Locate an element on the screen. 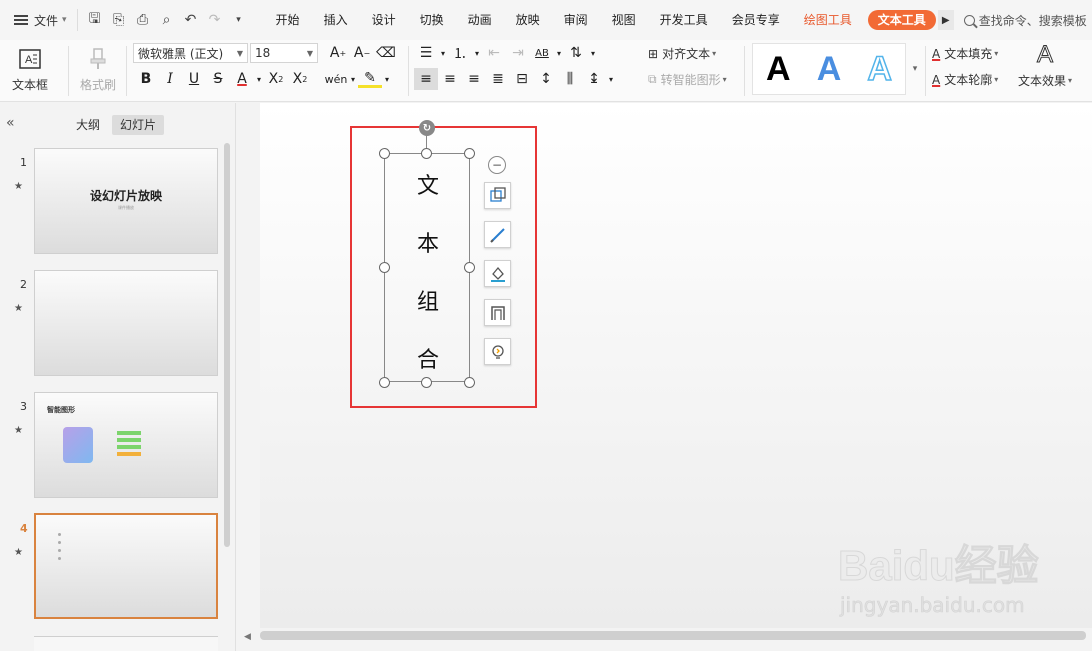 This screenshot has height=651, width=1092. font-name-value: 微软雅黑 (正文) is located at coordinates (181, 53).